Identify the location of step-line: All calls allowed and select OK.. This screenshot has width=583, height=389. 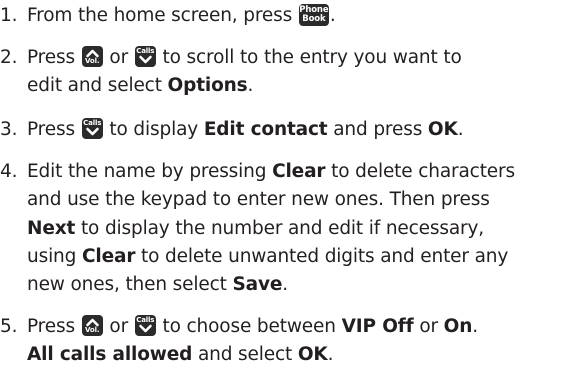
(252, 355).